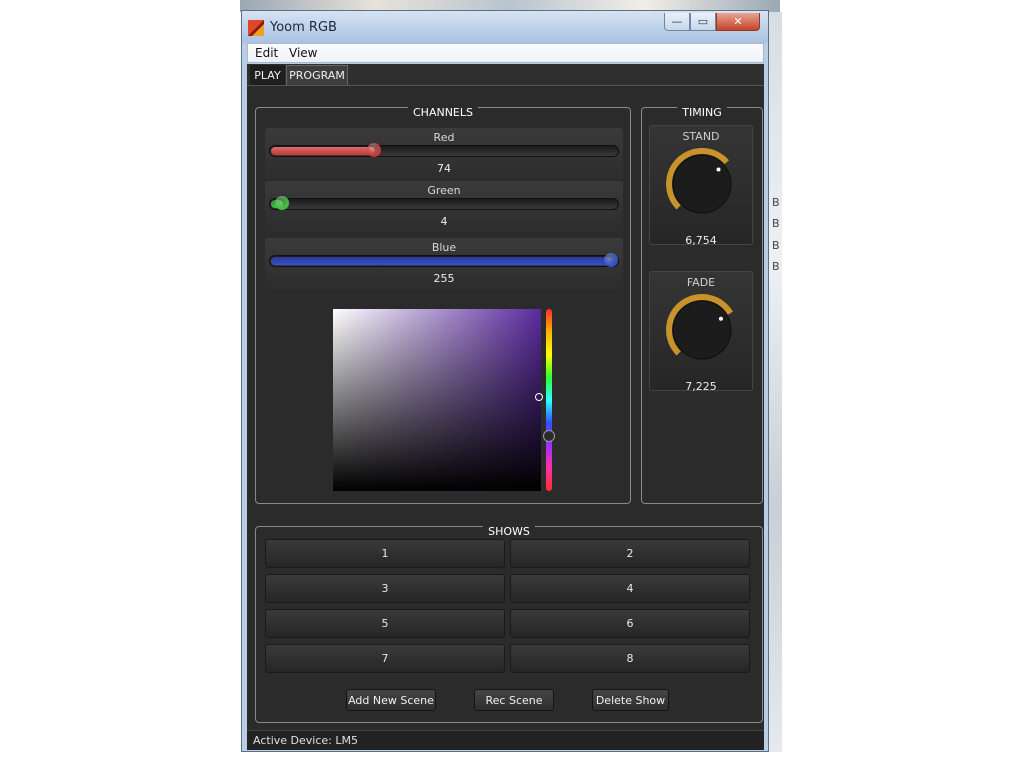 Image resolution: width=1024 pixels, height=768 pixels. I want to click on stand-label: STAND, so click(701, 136).